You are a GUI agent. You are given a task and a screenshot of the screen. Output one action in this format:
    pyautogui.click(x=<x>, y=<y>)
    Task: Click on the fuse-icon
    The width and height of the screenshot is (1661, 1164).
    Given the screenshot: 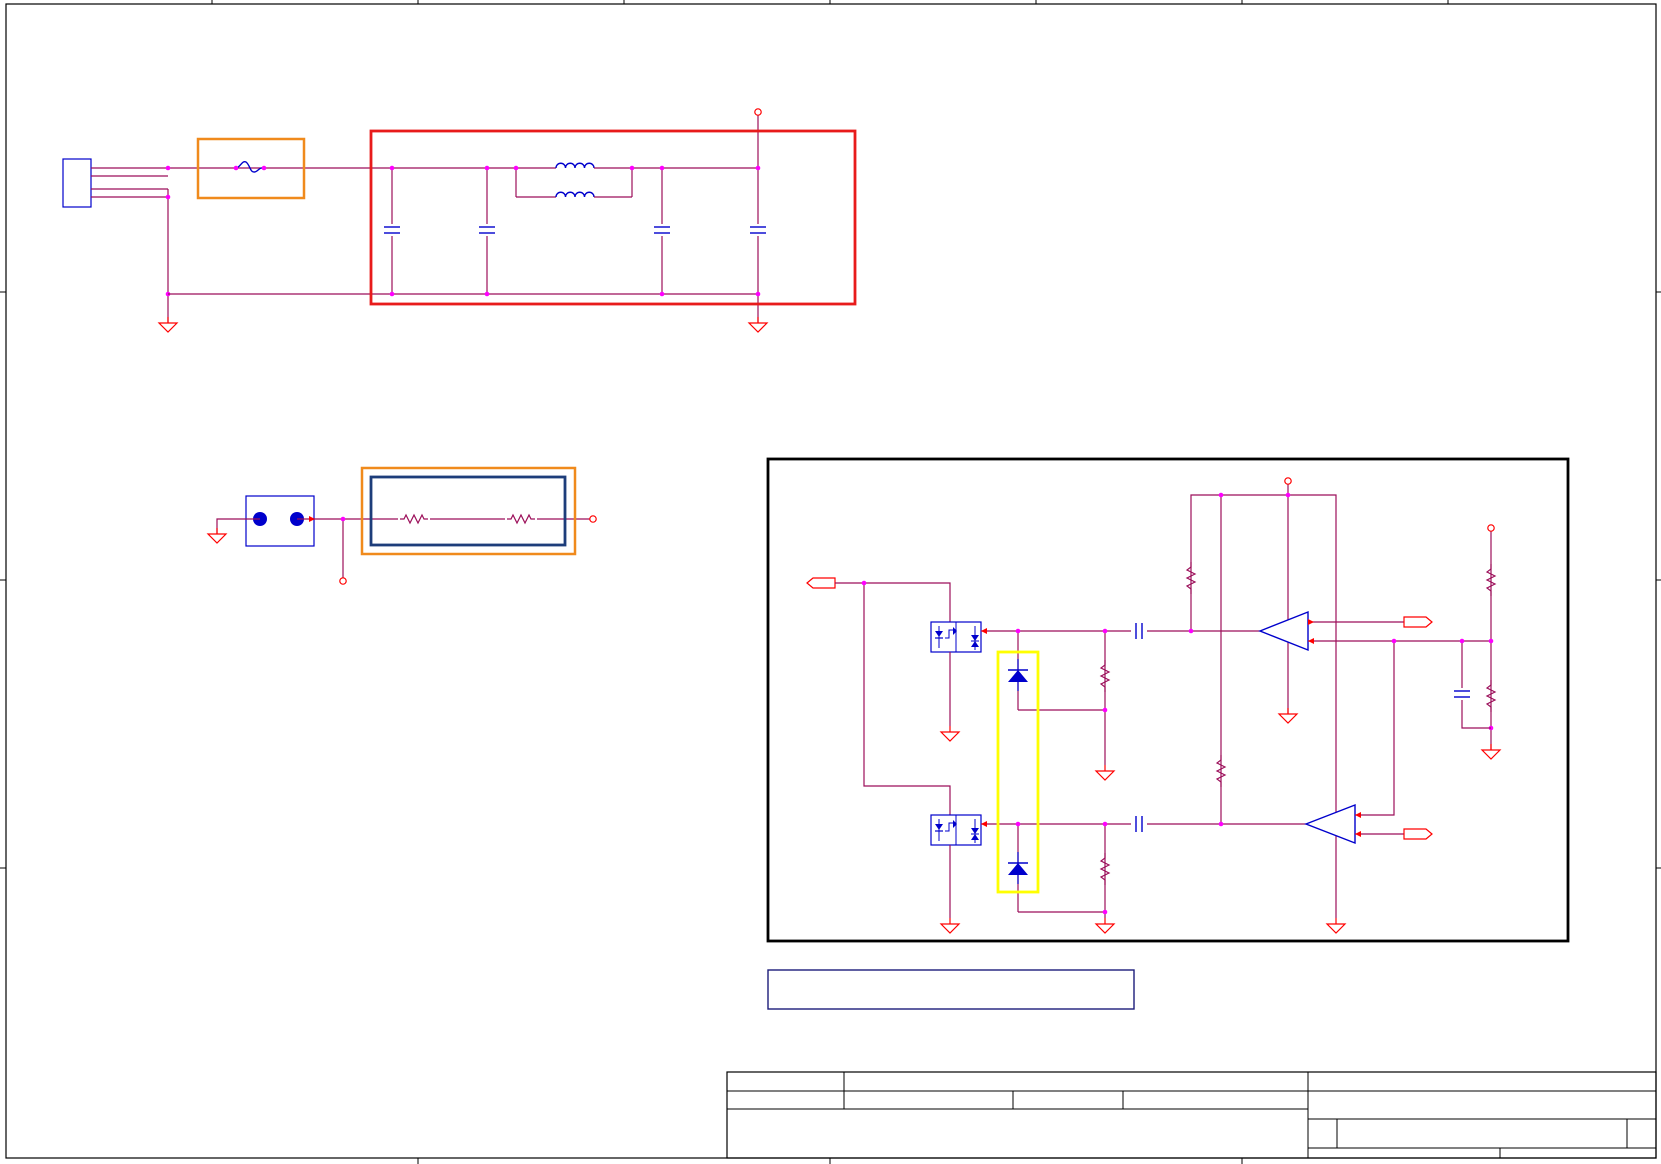 What is the action you would take?
    pyautogui.click(x=249, y=167)
    